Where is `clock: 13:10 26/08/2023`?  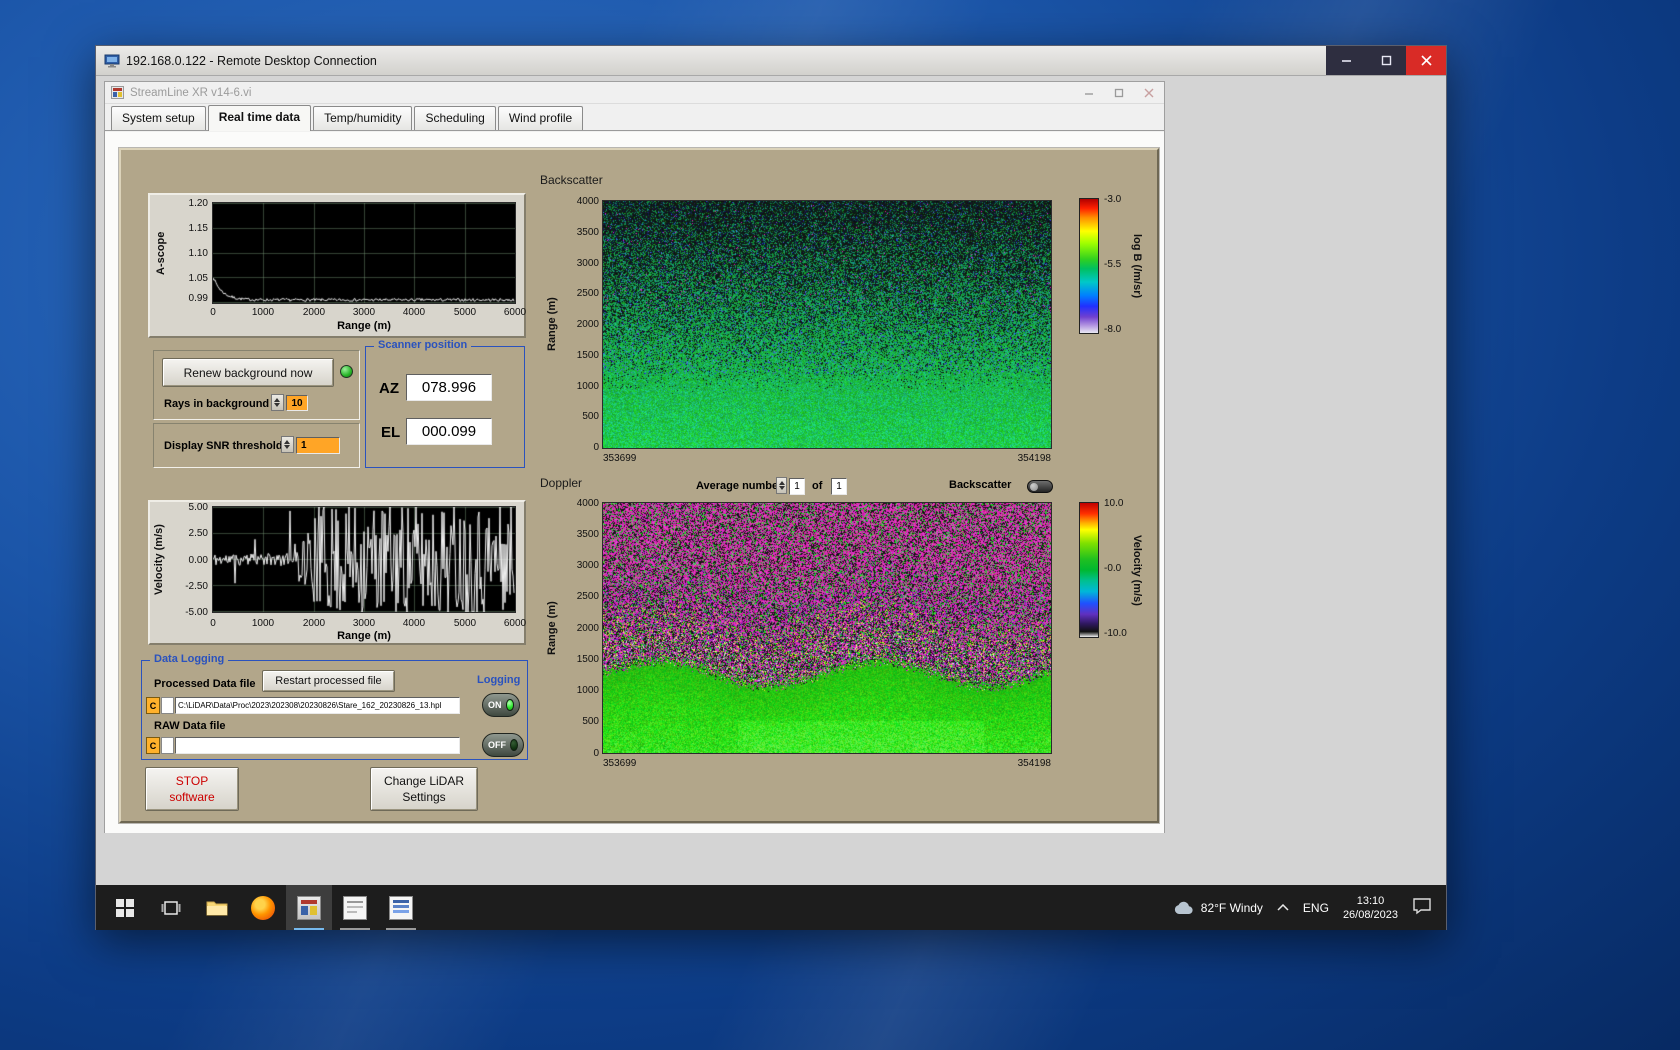 clock: 13:10 26/08/2023 is located at coordinates (1370, 908).